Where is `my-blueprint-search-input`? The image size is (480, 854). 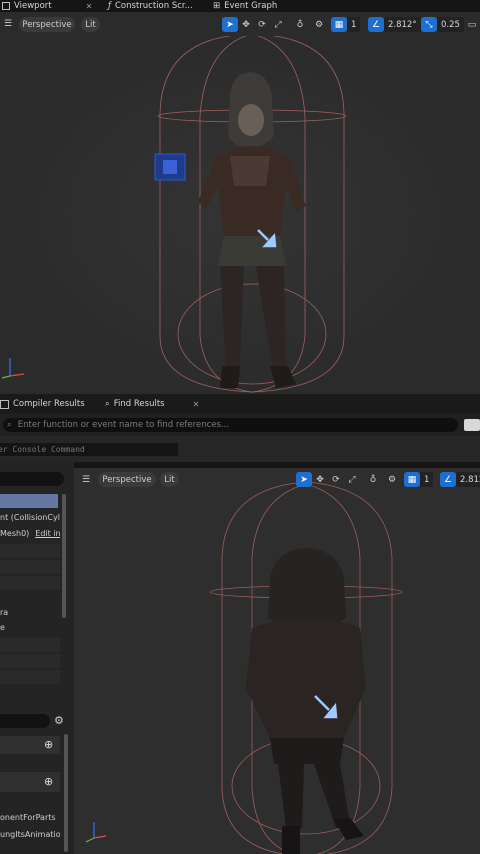
my-blueprint-search-input is located at coordinates (25, 721).